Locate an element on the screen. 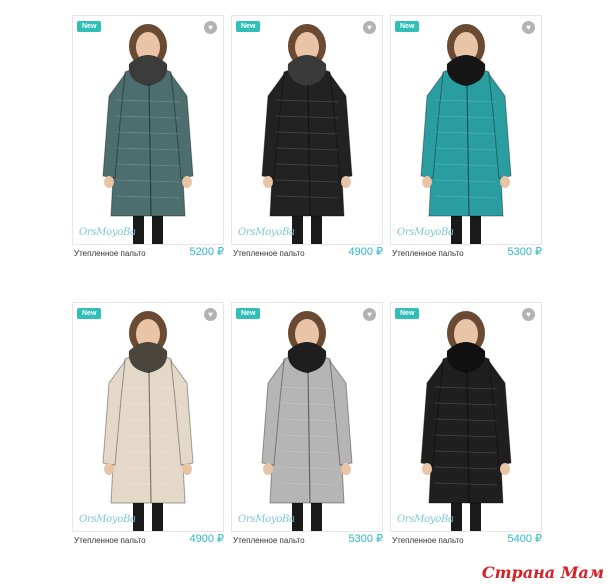 This screenshot has height=584, width=610. site-watermark: Страна Мам is located at coordinates (542, 572).